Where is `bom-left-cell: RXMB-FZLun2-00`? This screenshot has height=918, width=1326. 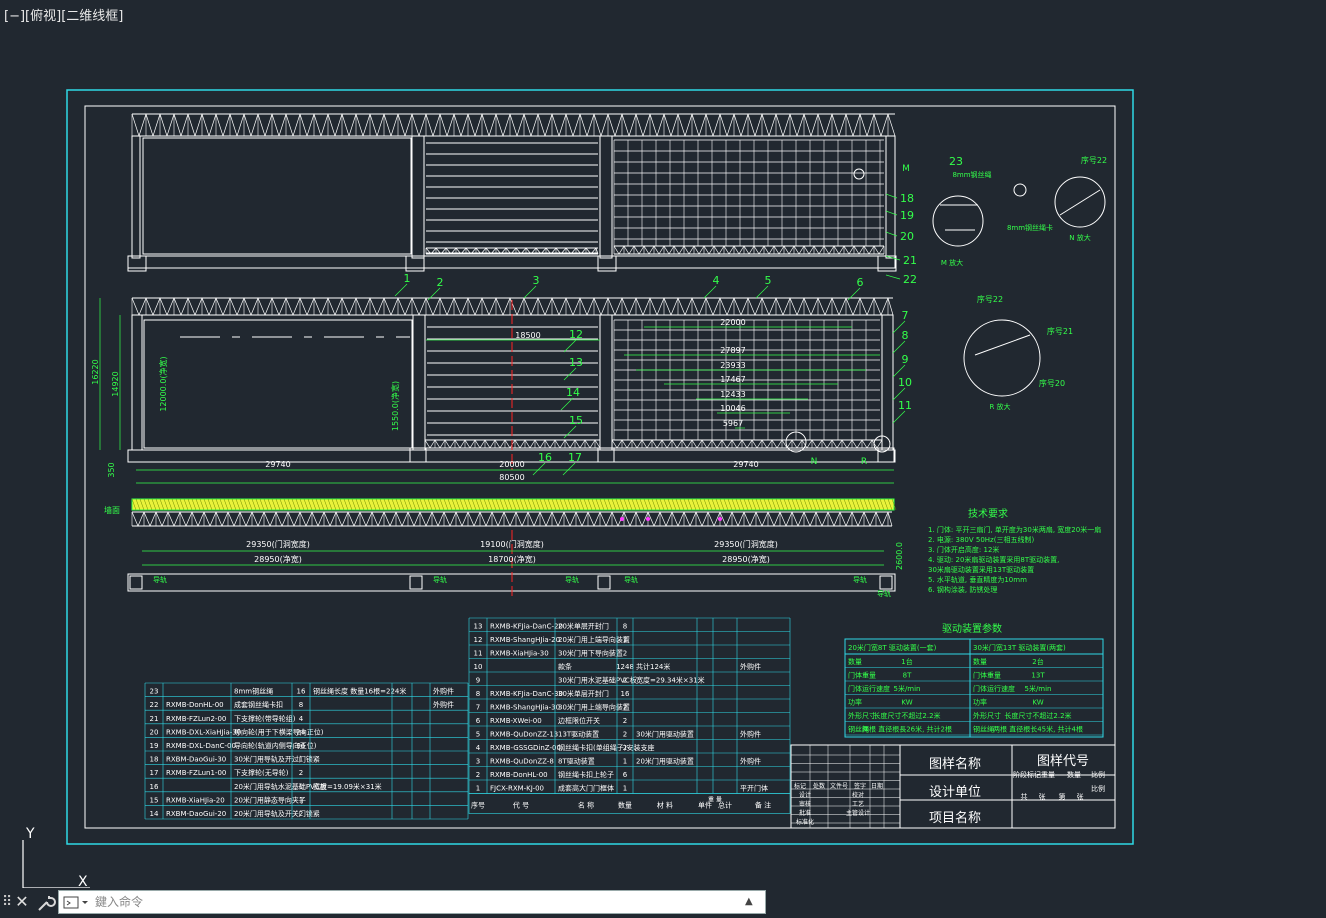 bom-left-cell: RXMB-FZLun2-00 is located at coordinates (196, 719).